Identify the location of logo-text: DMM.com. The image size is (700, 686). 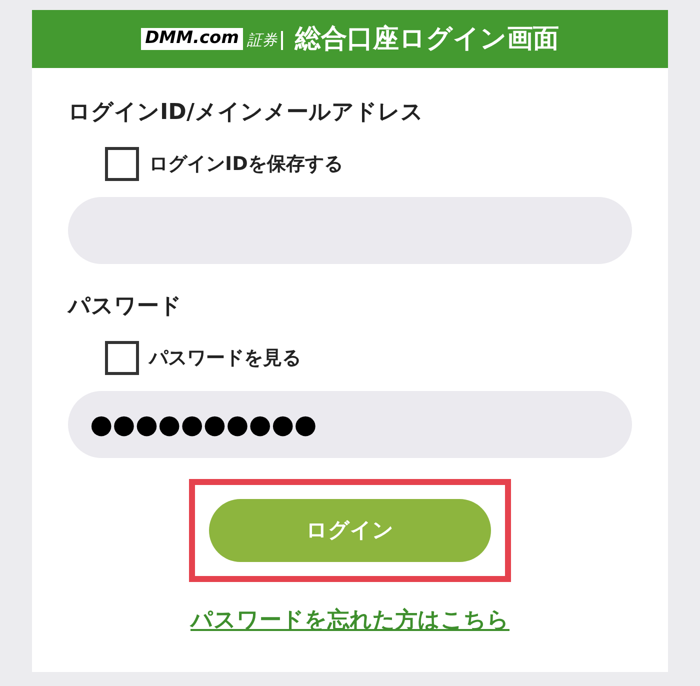
(192, 39).